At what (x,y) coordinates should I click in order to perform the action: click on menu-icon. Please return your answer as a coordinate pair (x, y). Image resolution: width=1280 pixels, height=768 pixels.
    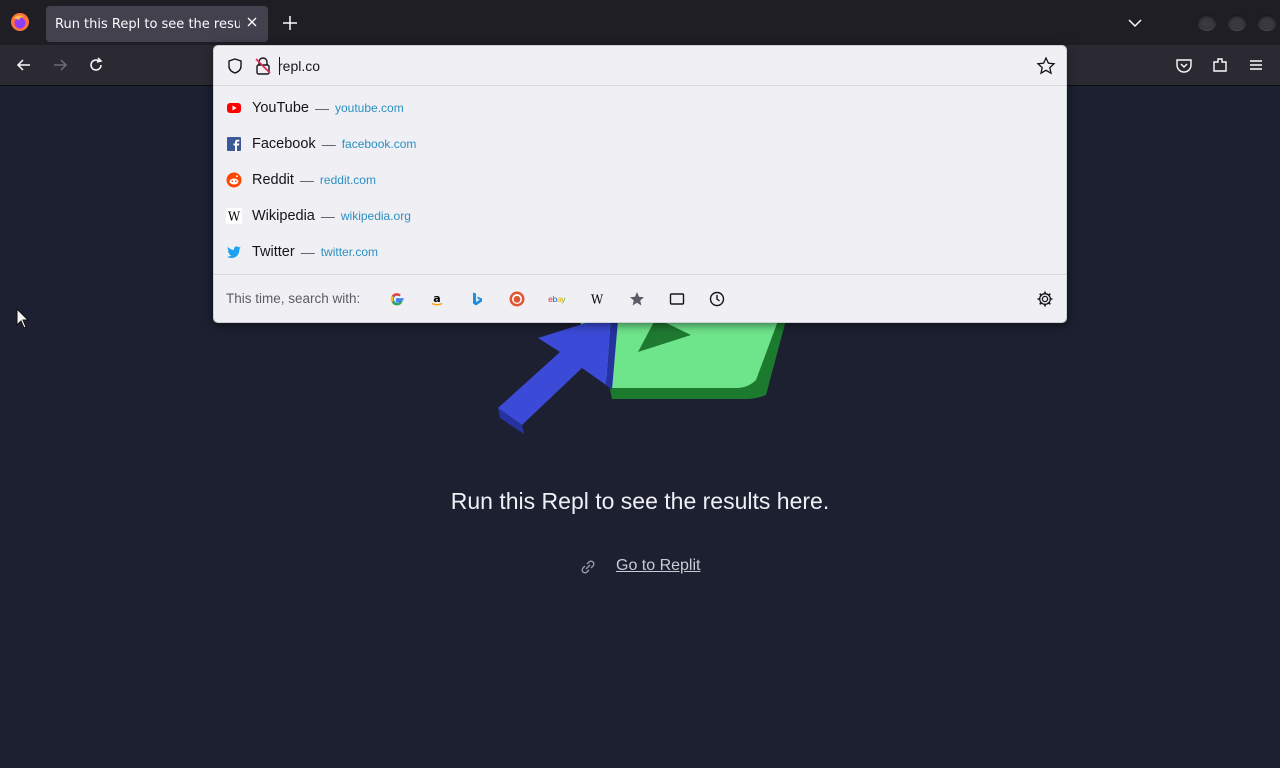
    Looking at the image, I should click on (1256, 65).